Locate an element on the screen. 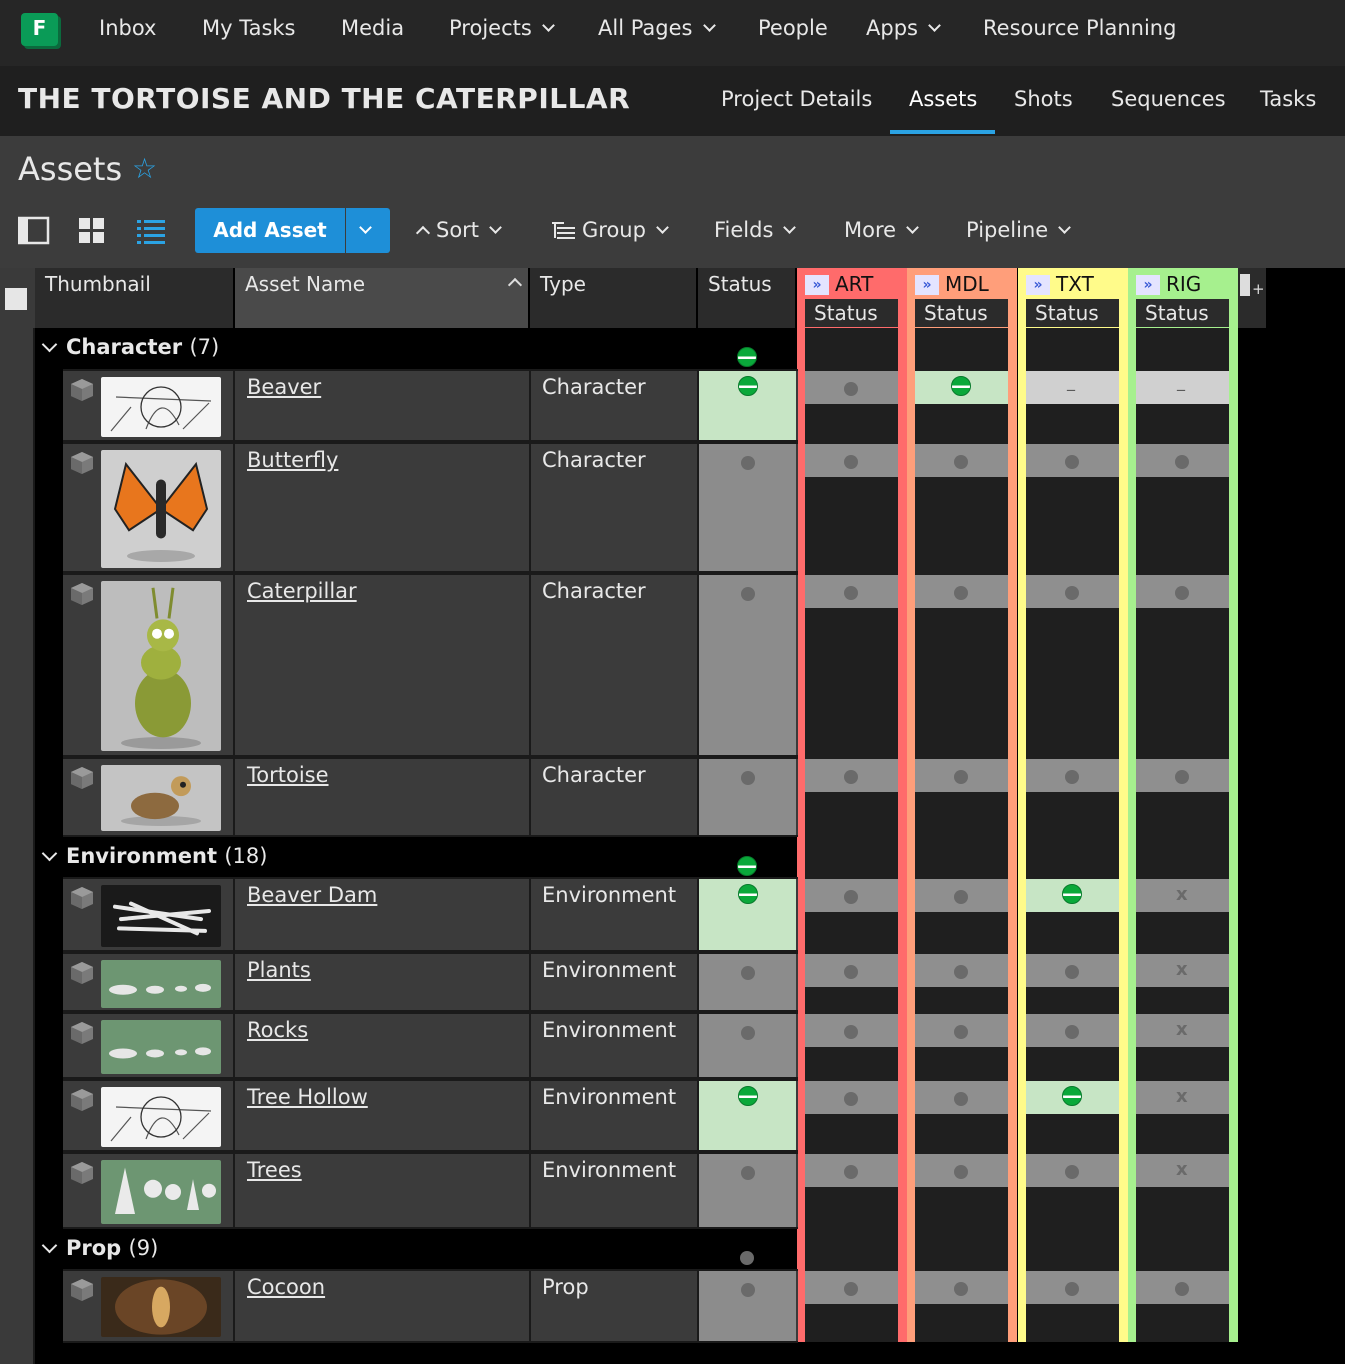  tab-sequences: Sequences is located at coordinates (1168, 99).